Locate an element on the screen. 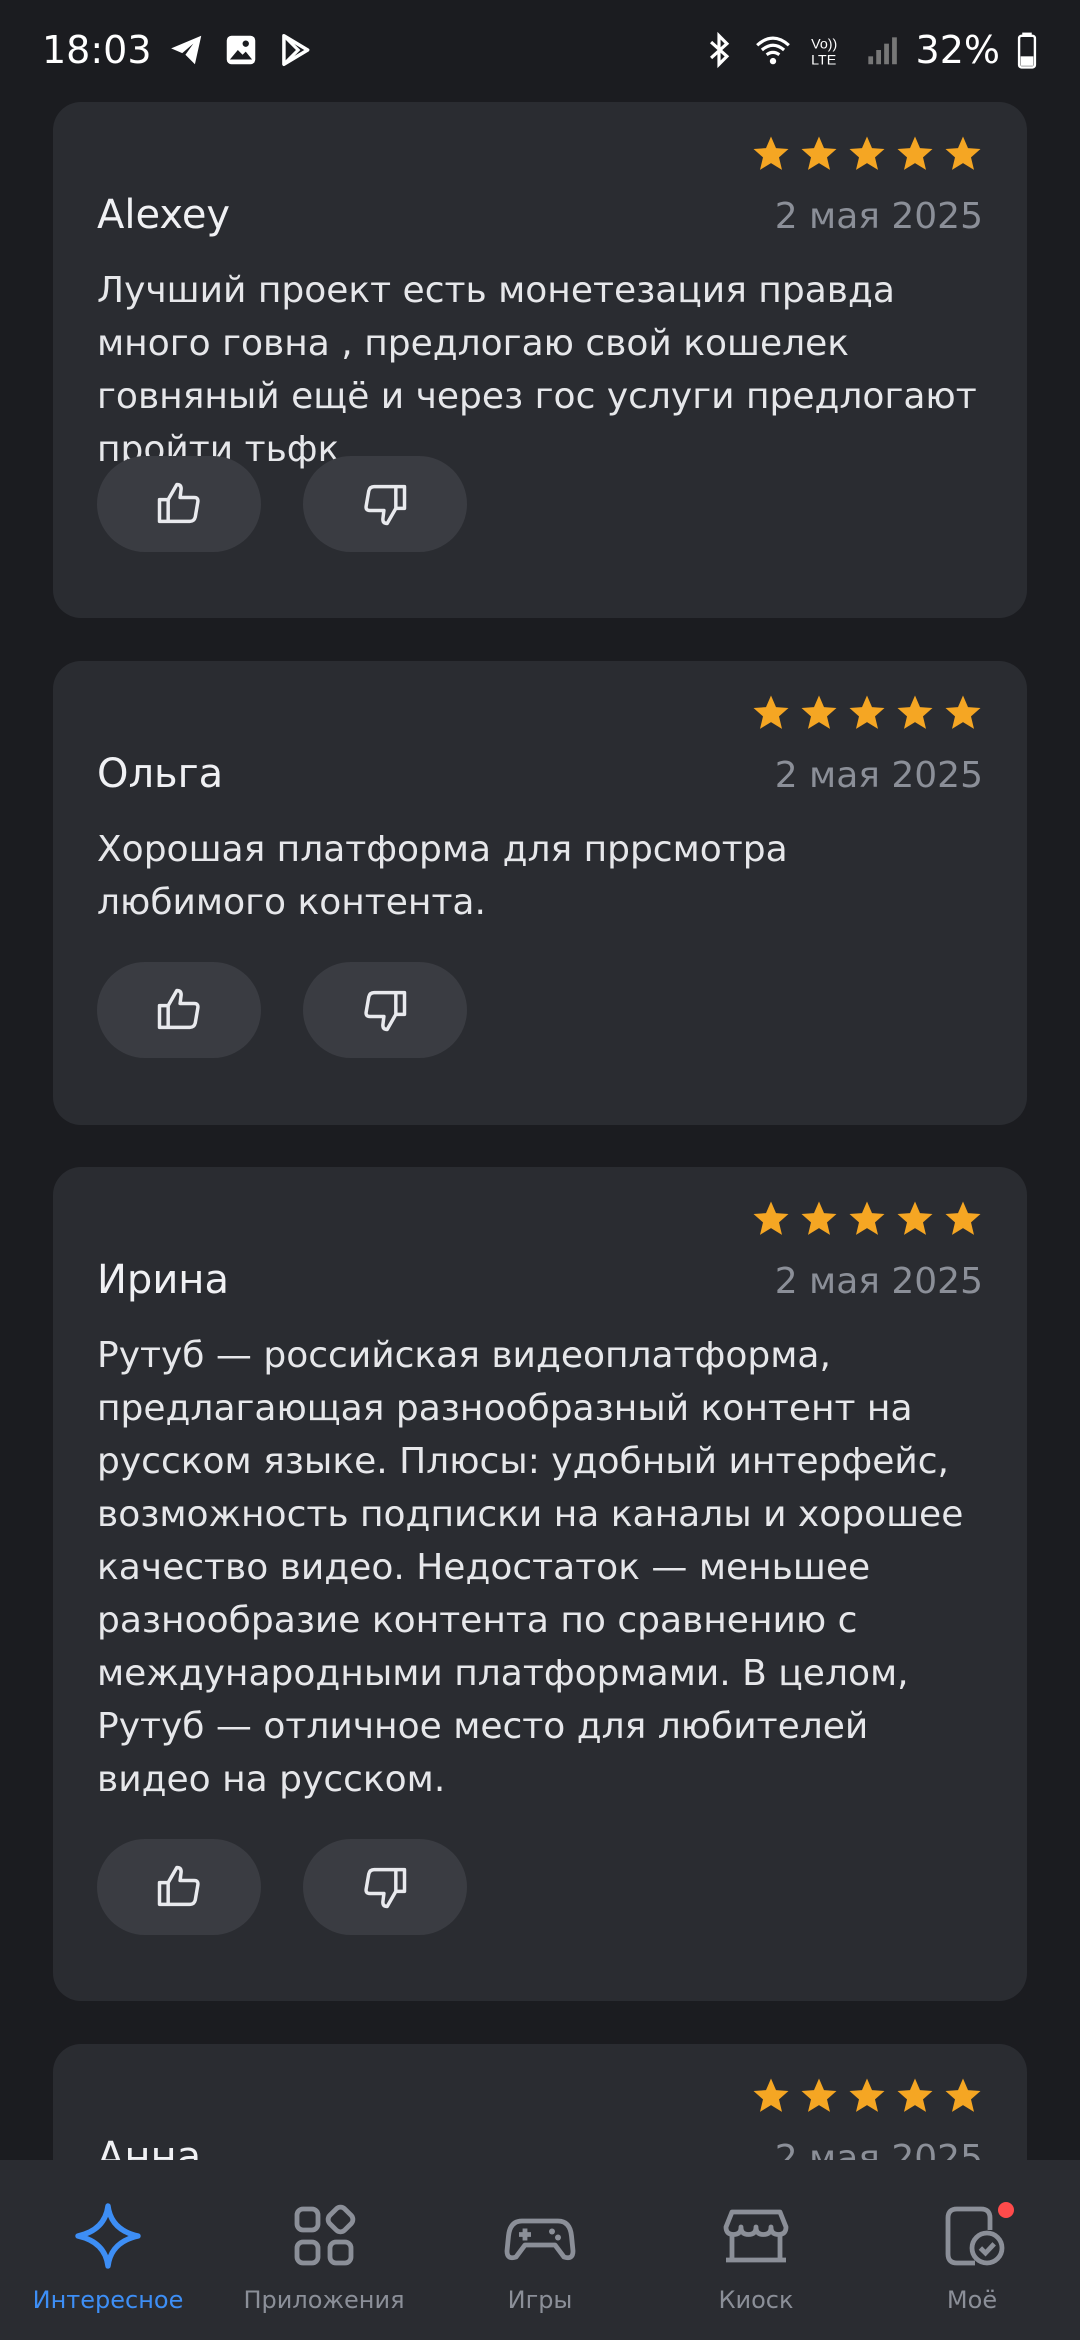 The width and height of the screenshot is (1080, 2340). tab-label: Приложения is located at coordinates (324, 2300).